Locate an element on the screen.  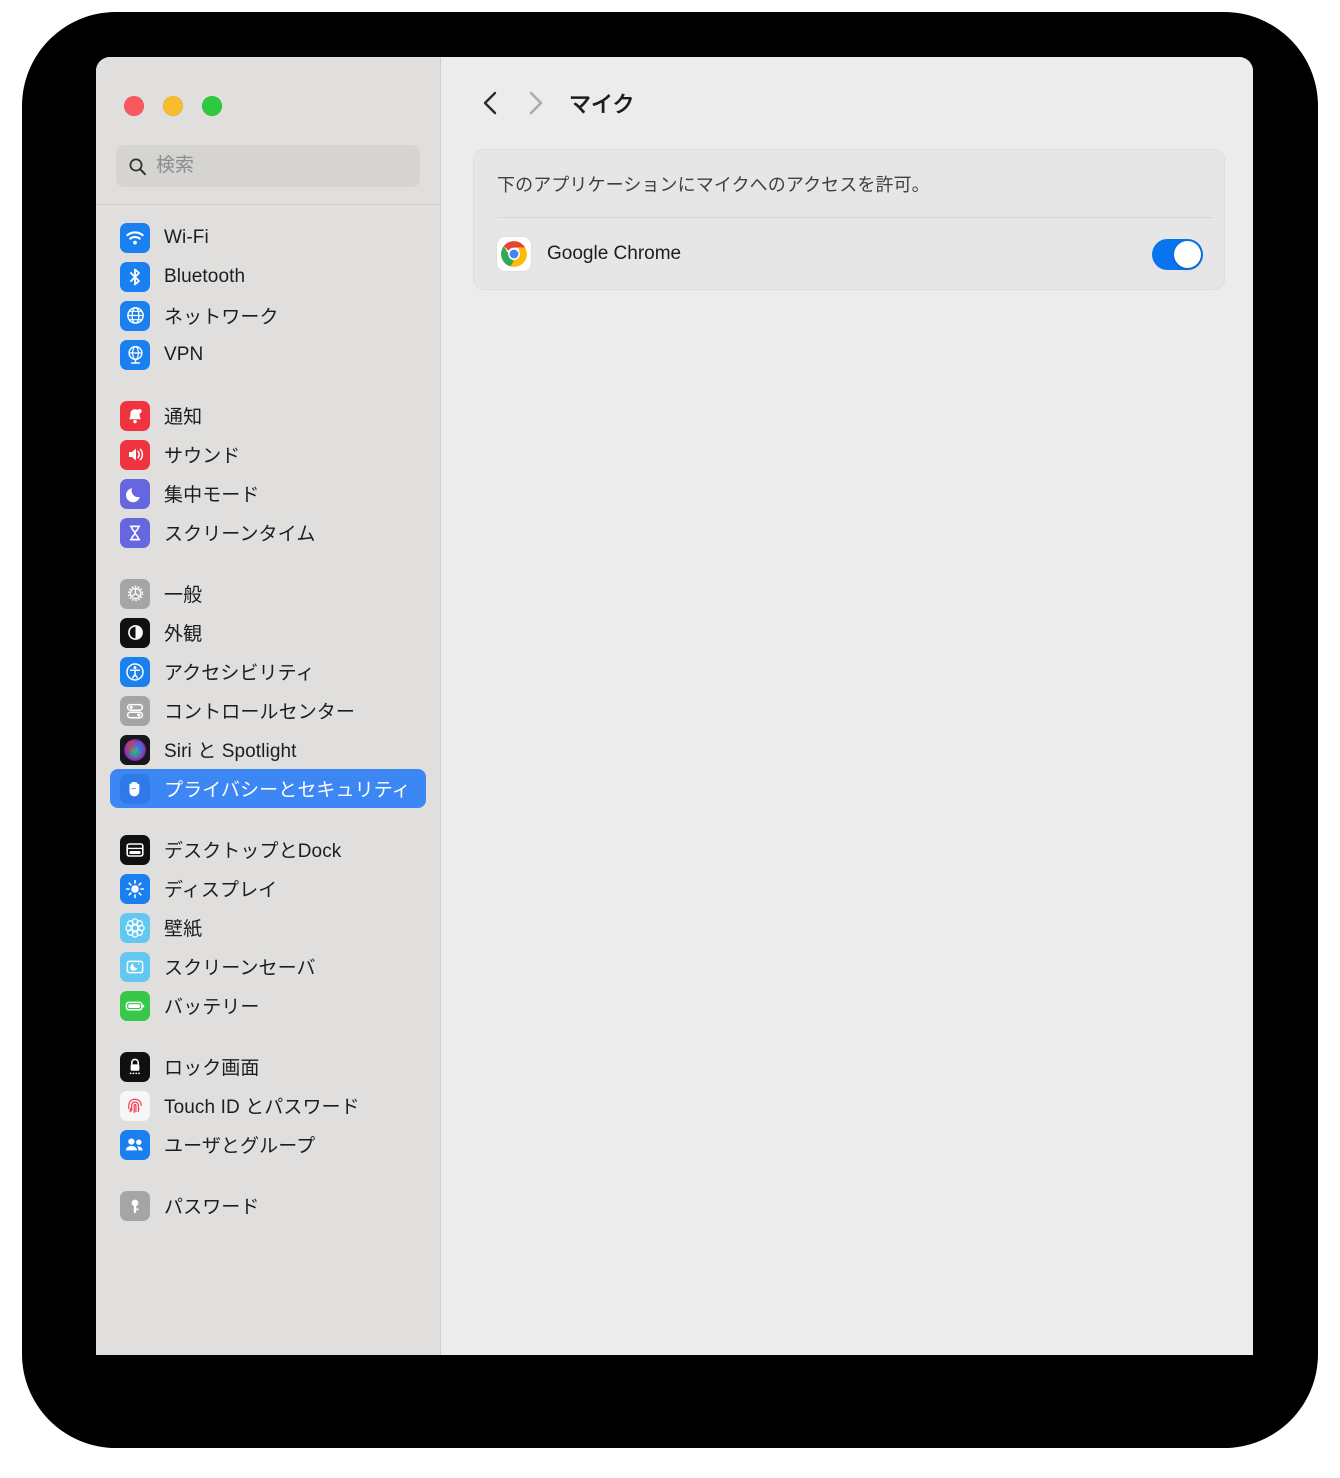
window-traffic-lights is located at coordinates (268, 86).